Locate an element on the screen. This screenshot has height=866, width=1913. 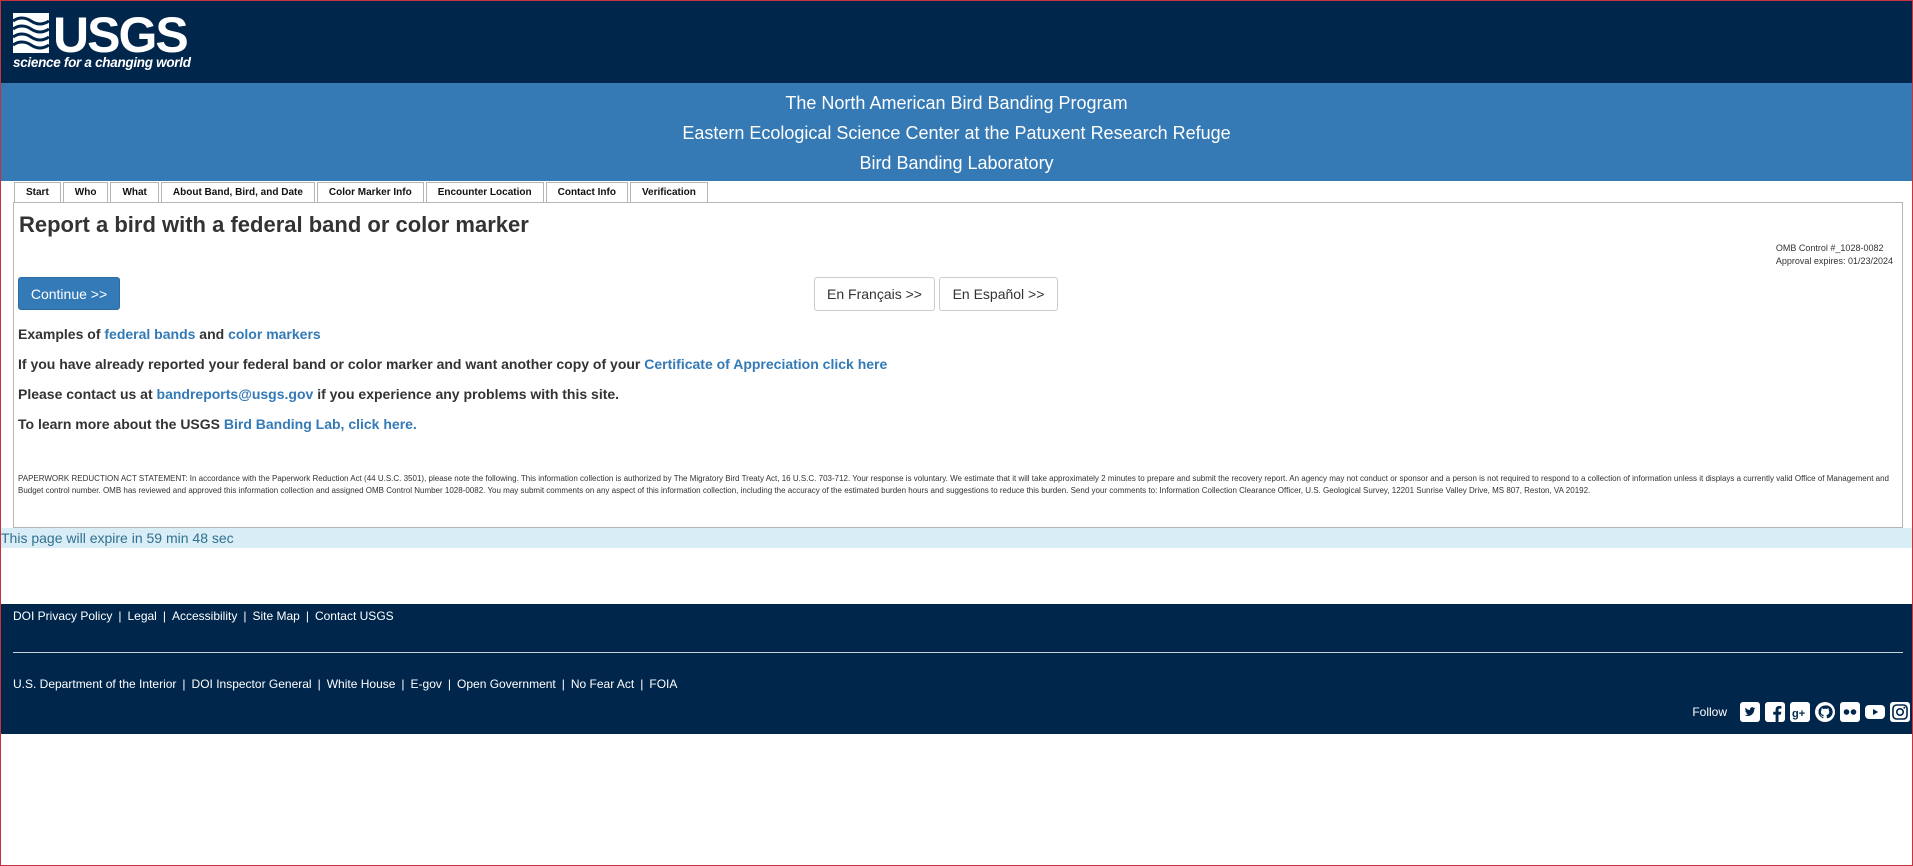
expire-notice: This page will expire in 59 min 48 sec is located at coordinates (956, 538).